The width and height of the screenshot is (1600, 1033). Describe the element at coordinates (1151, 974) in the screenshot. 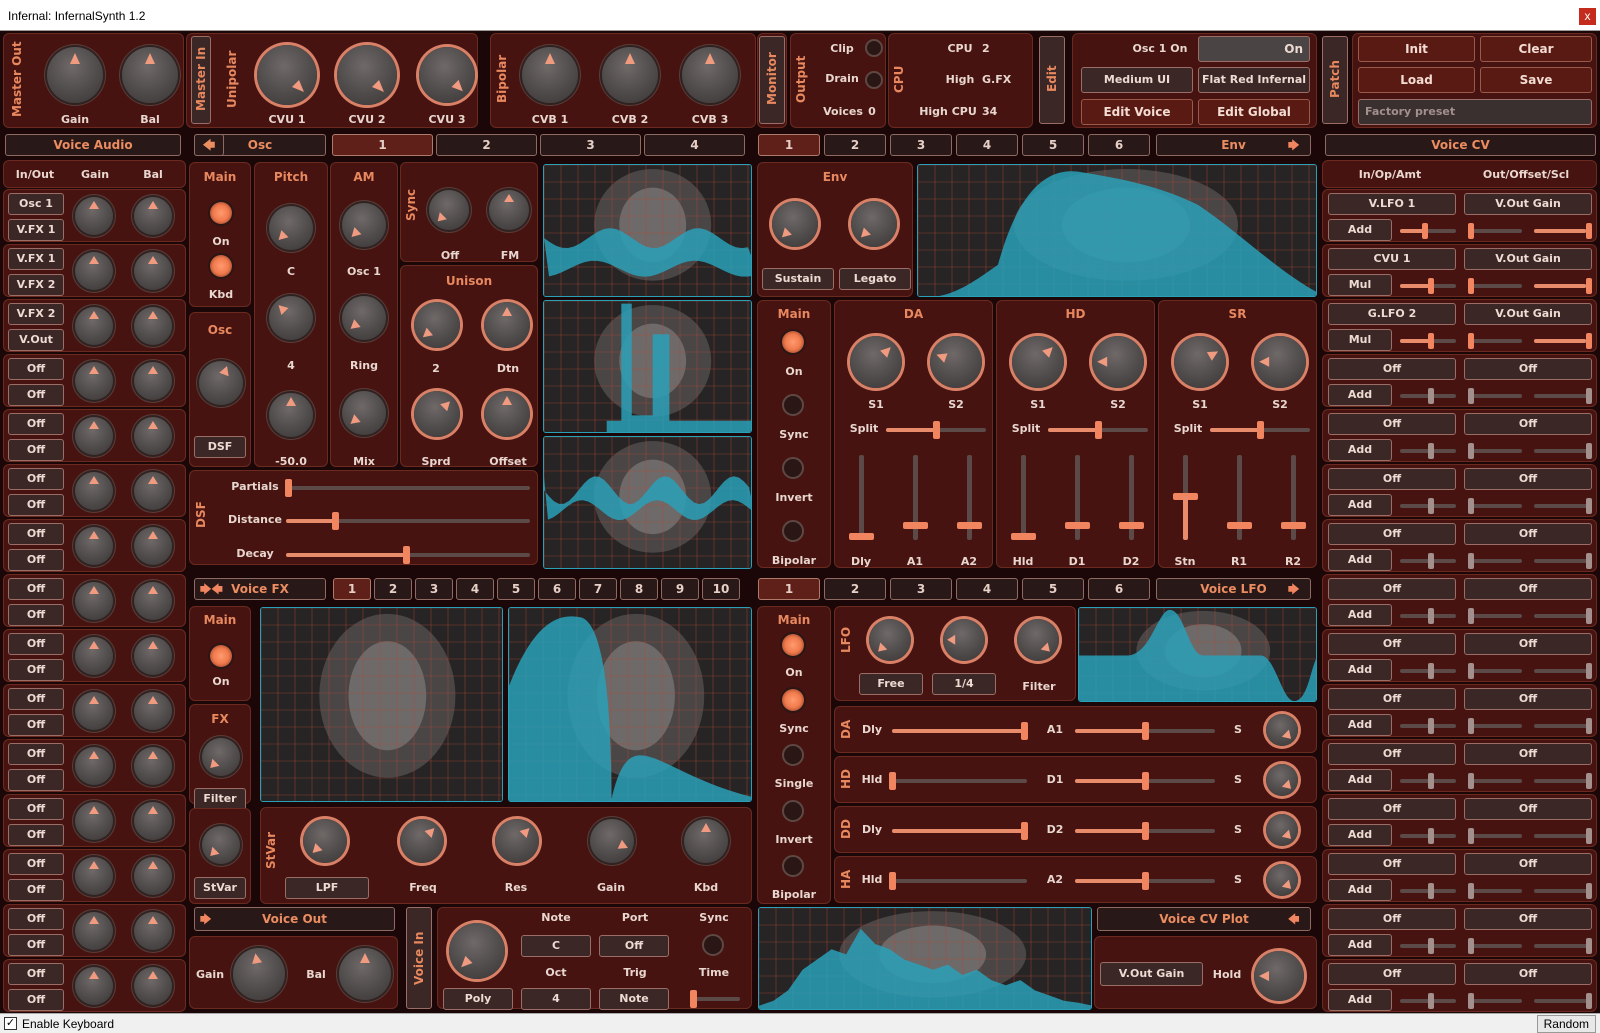

I see `cv-plot-vout-button: V.Out Gain` at that location.